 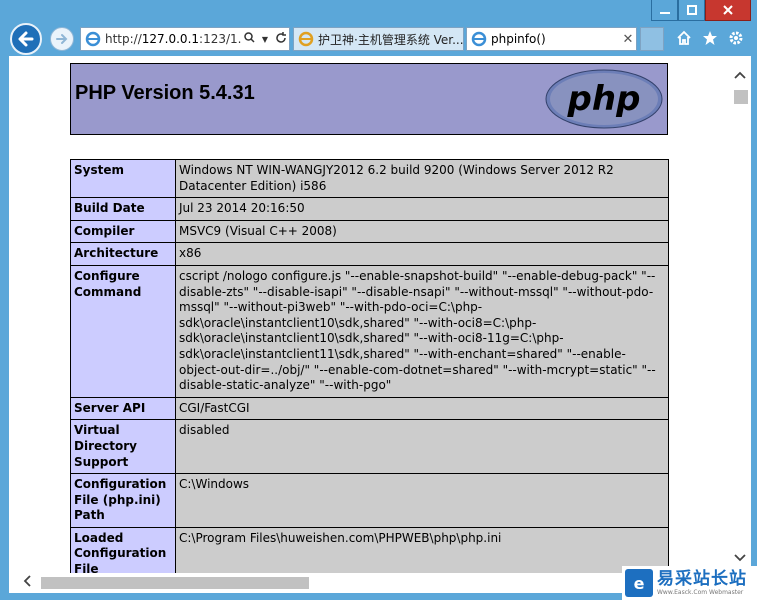 What do you see at coordinates (741, 97) in the screenshot?
I see `vertical-scroll-thumb` at bounding box center [741, 97].